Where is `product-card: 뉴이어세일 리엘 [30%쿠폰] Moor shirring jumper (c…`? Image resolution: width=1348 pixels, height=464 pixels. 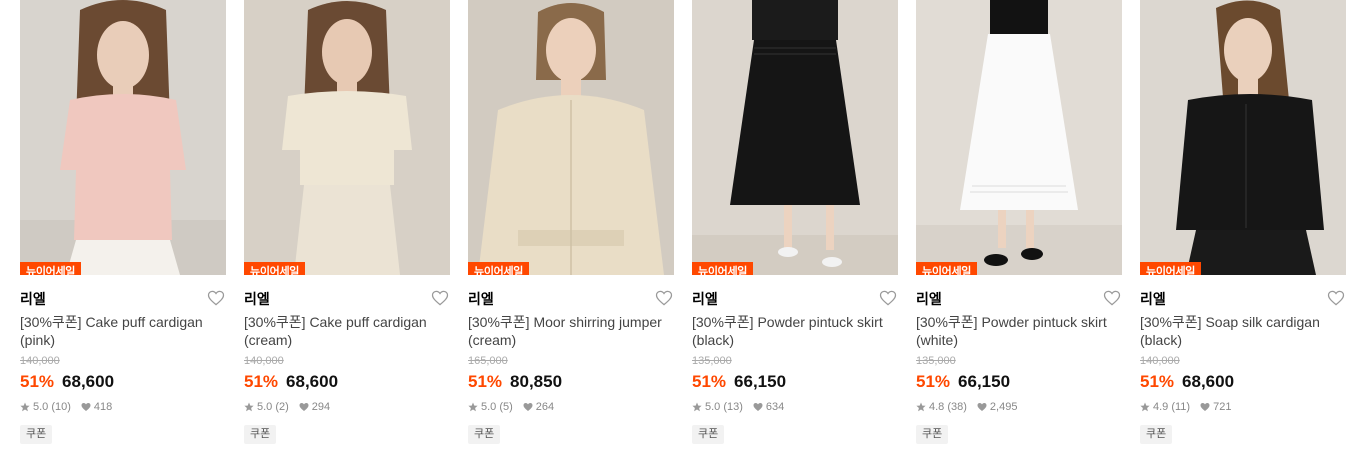
product-card: 뉴이어세일 리엘 [30%쿠폰] Moor shirring jumper (c… is located at coordinates (571, 222).